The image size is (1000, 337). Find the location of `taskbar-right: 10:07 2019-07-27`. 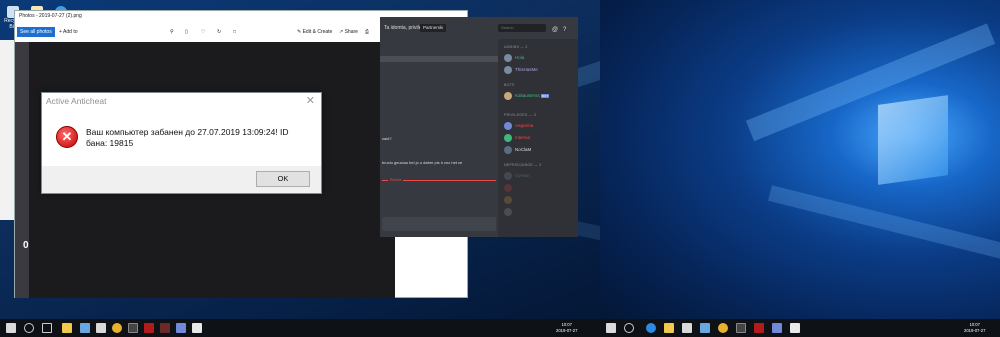

taskbar-right: 10:07 2019-07-27 is located at coordinates (800, 328).